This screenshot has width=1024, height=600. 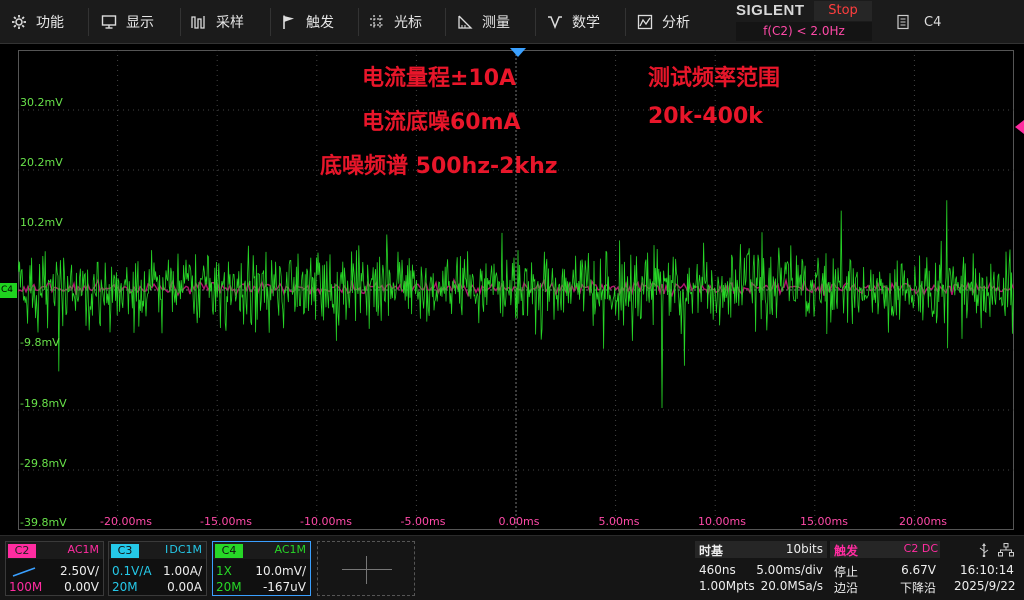 What do you see at coordinates (717, 570) in the screenshot?
I see `timebase-delay: 460ns` at bounding box center [717, 570].